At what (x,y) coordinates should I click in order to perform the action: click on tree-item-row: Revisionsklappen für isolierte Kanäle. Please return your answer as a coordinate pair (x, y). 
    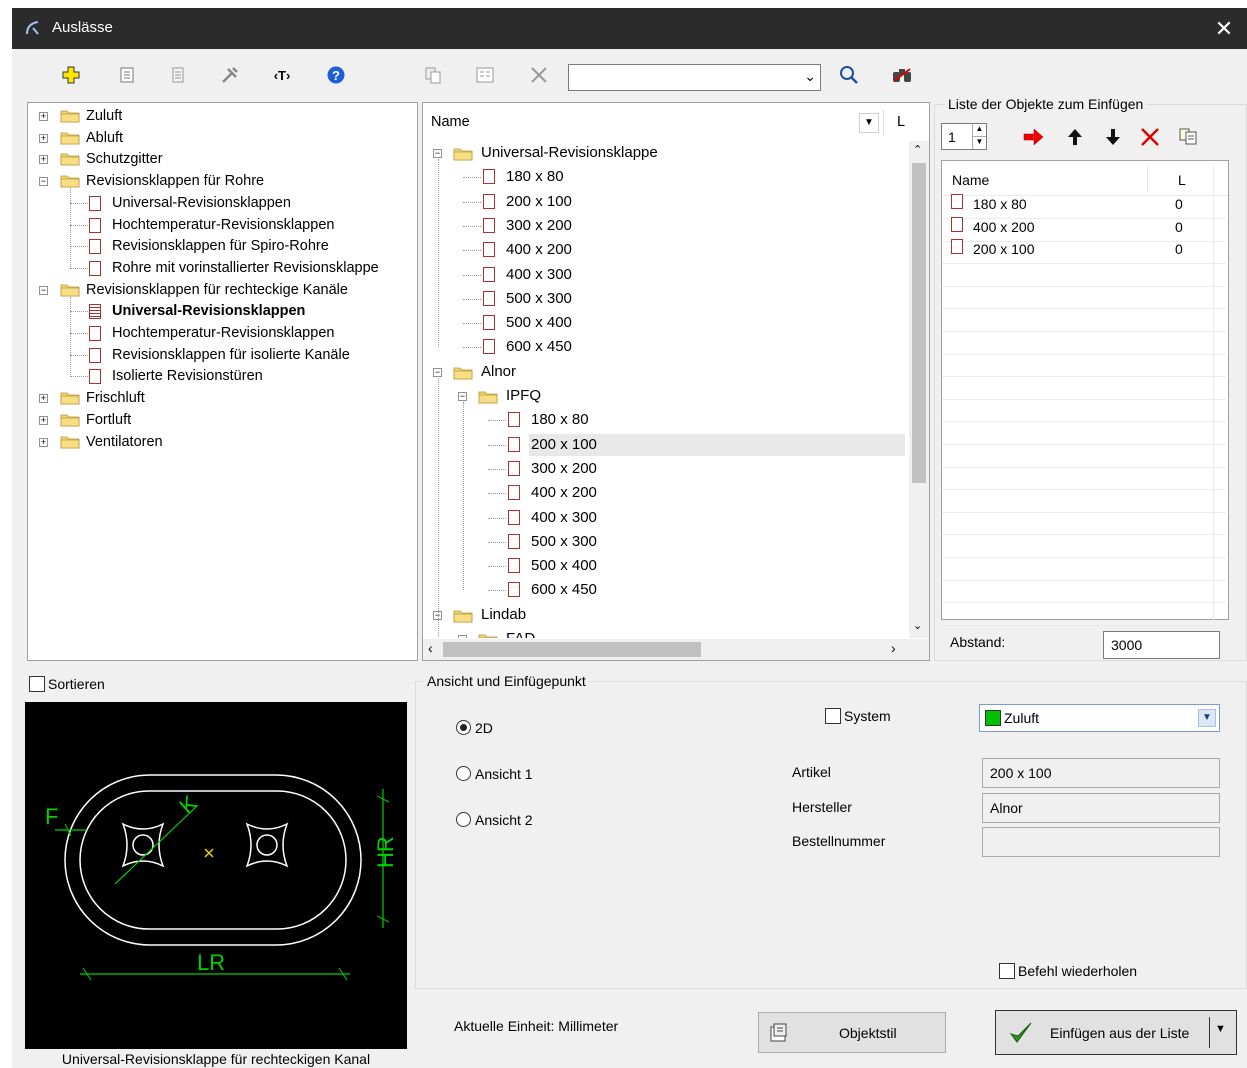
    Looking at the image, I should click on (220, 355).